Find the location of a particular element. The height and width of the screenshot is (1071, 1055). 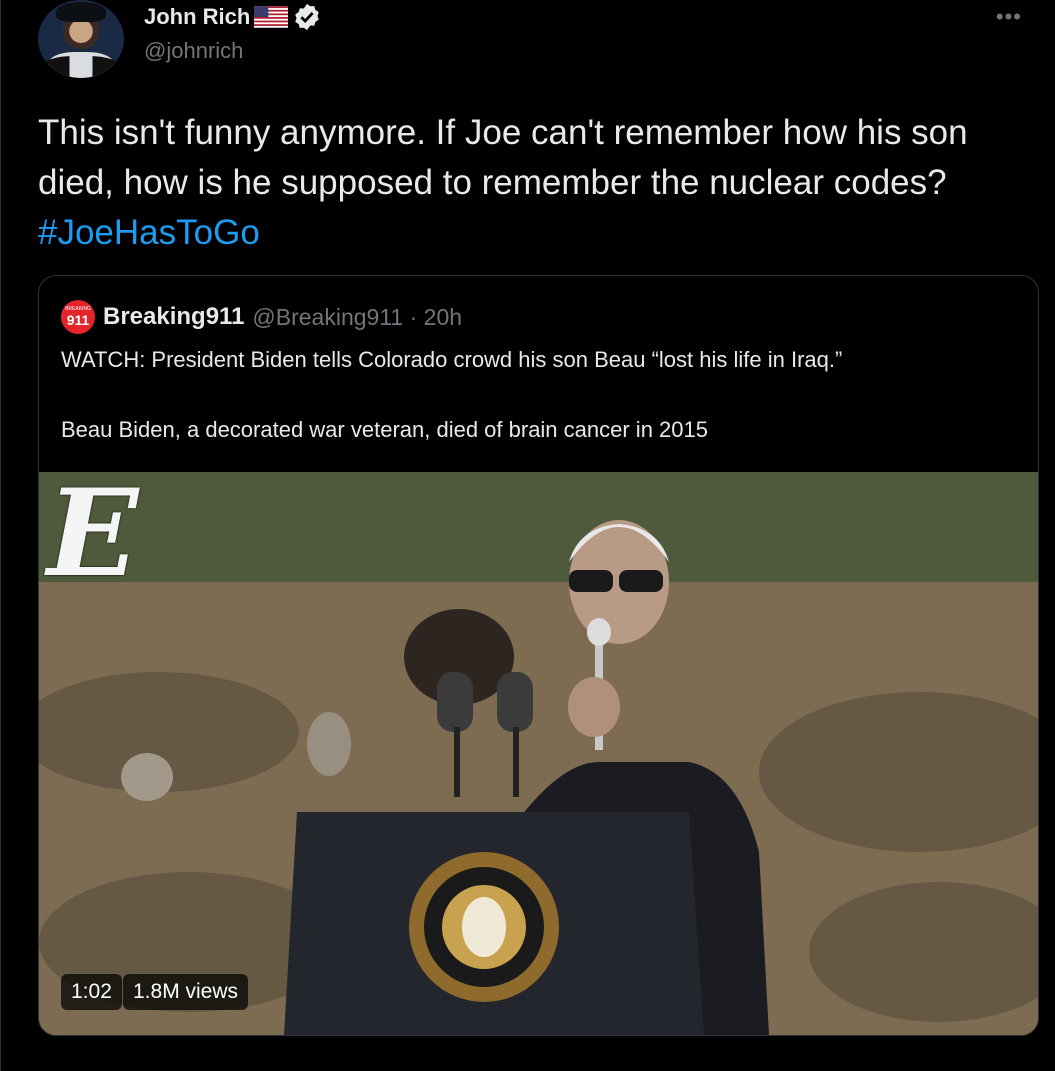

avatar-hat is located at coordinates (81, 12).